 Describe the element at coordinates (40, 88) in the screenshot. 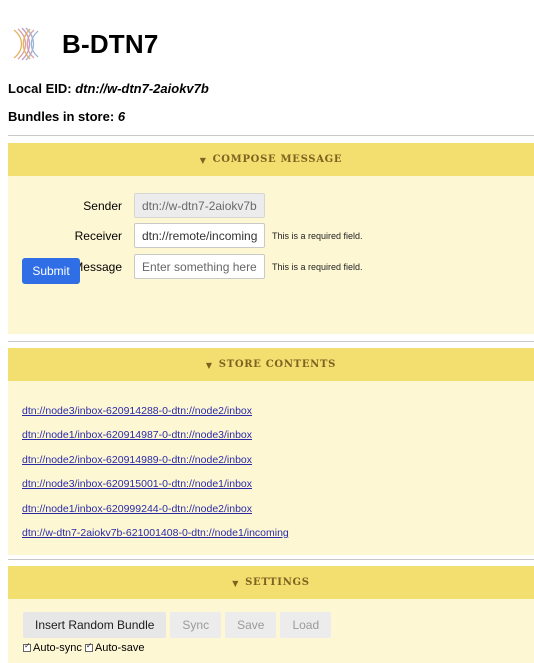

I see `local-eid-label: Local EID:` at that location.